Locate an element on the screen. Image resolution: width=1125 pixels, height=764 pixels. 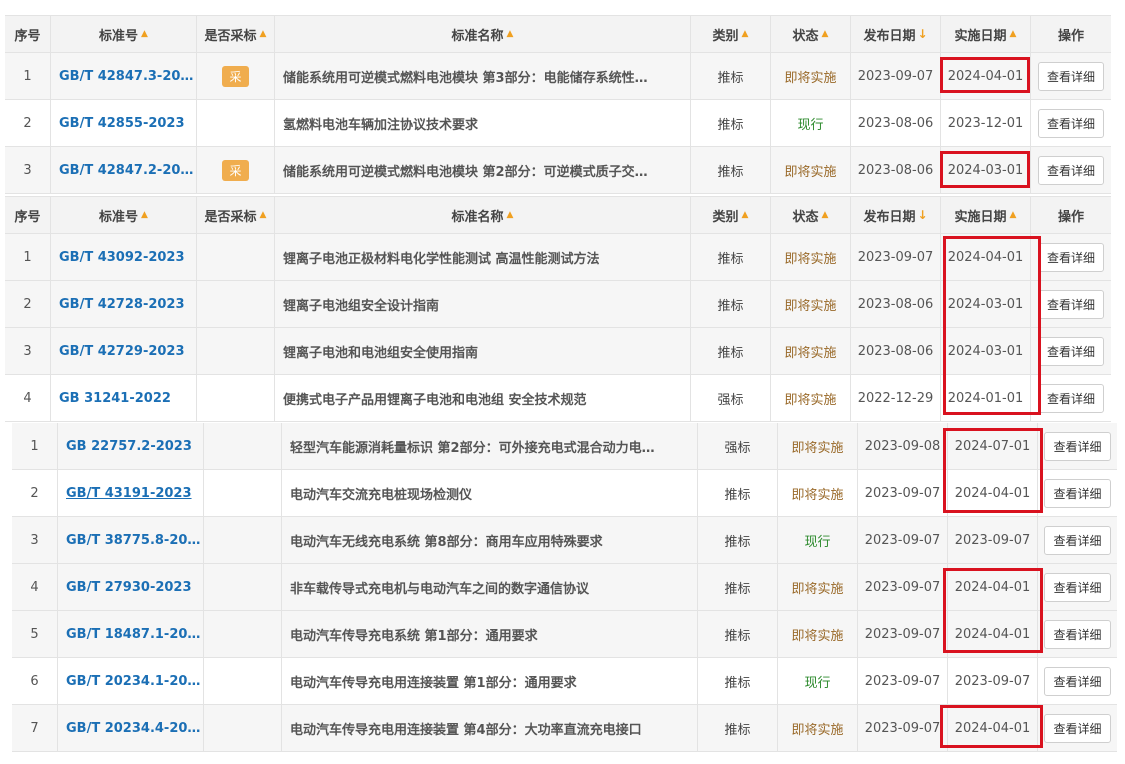
header-seq: 序号 is located at coordinates (28, 215).